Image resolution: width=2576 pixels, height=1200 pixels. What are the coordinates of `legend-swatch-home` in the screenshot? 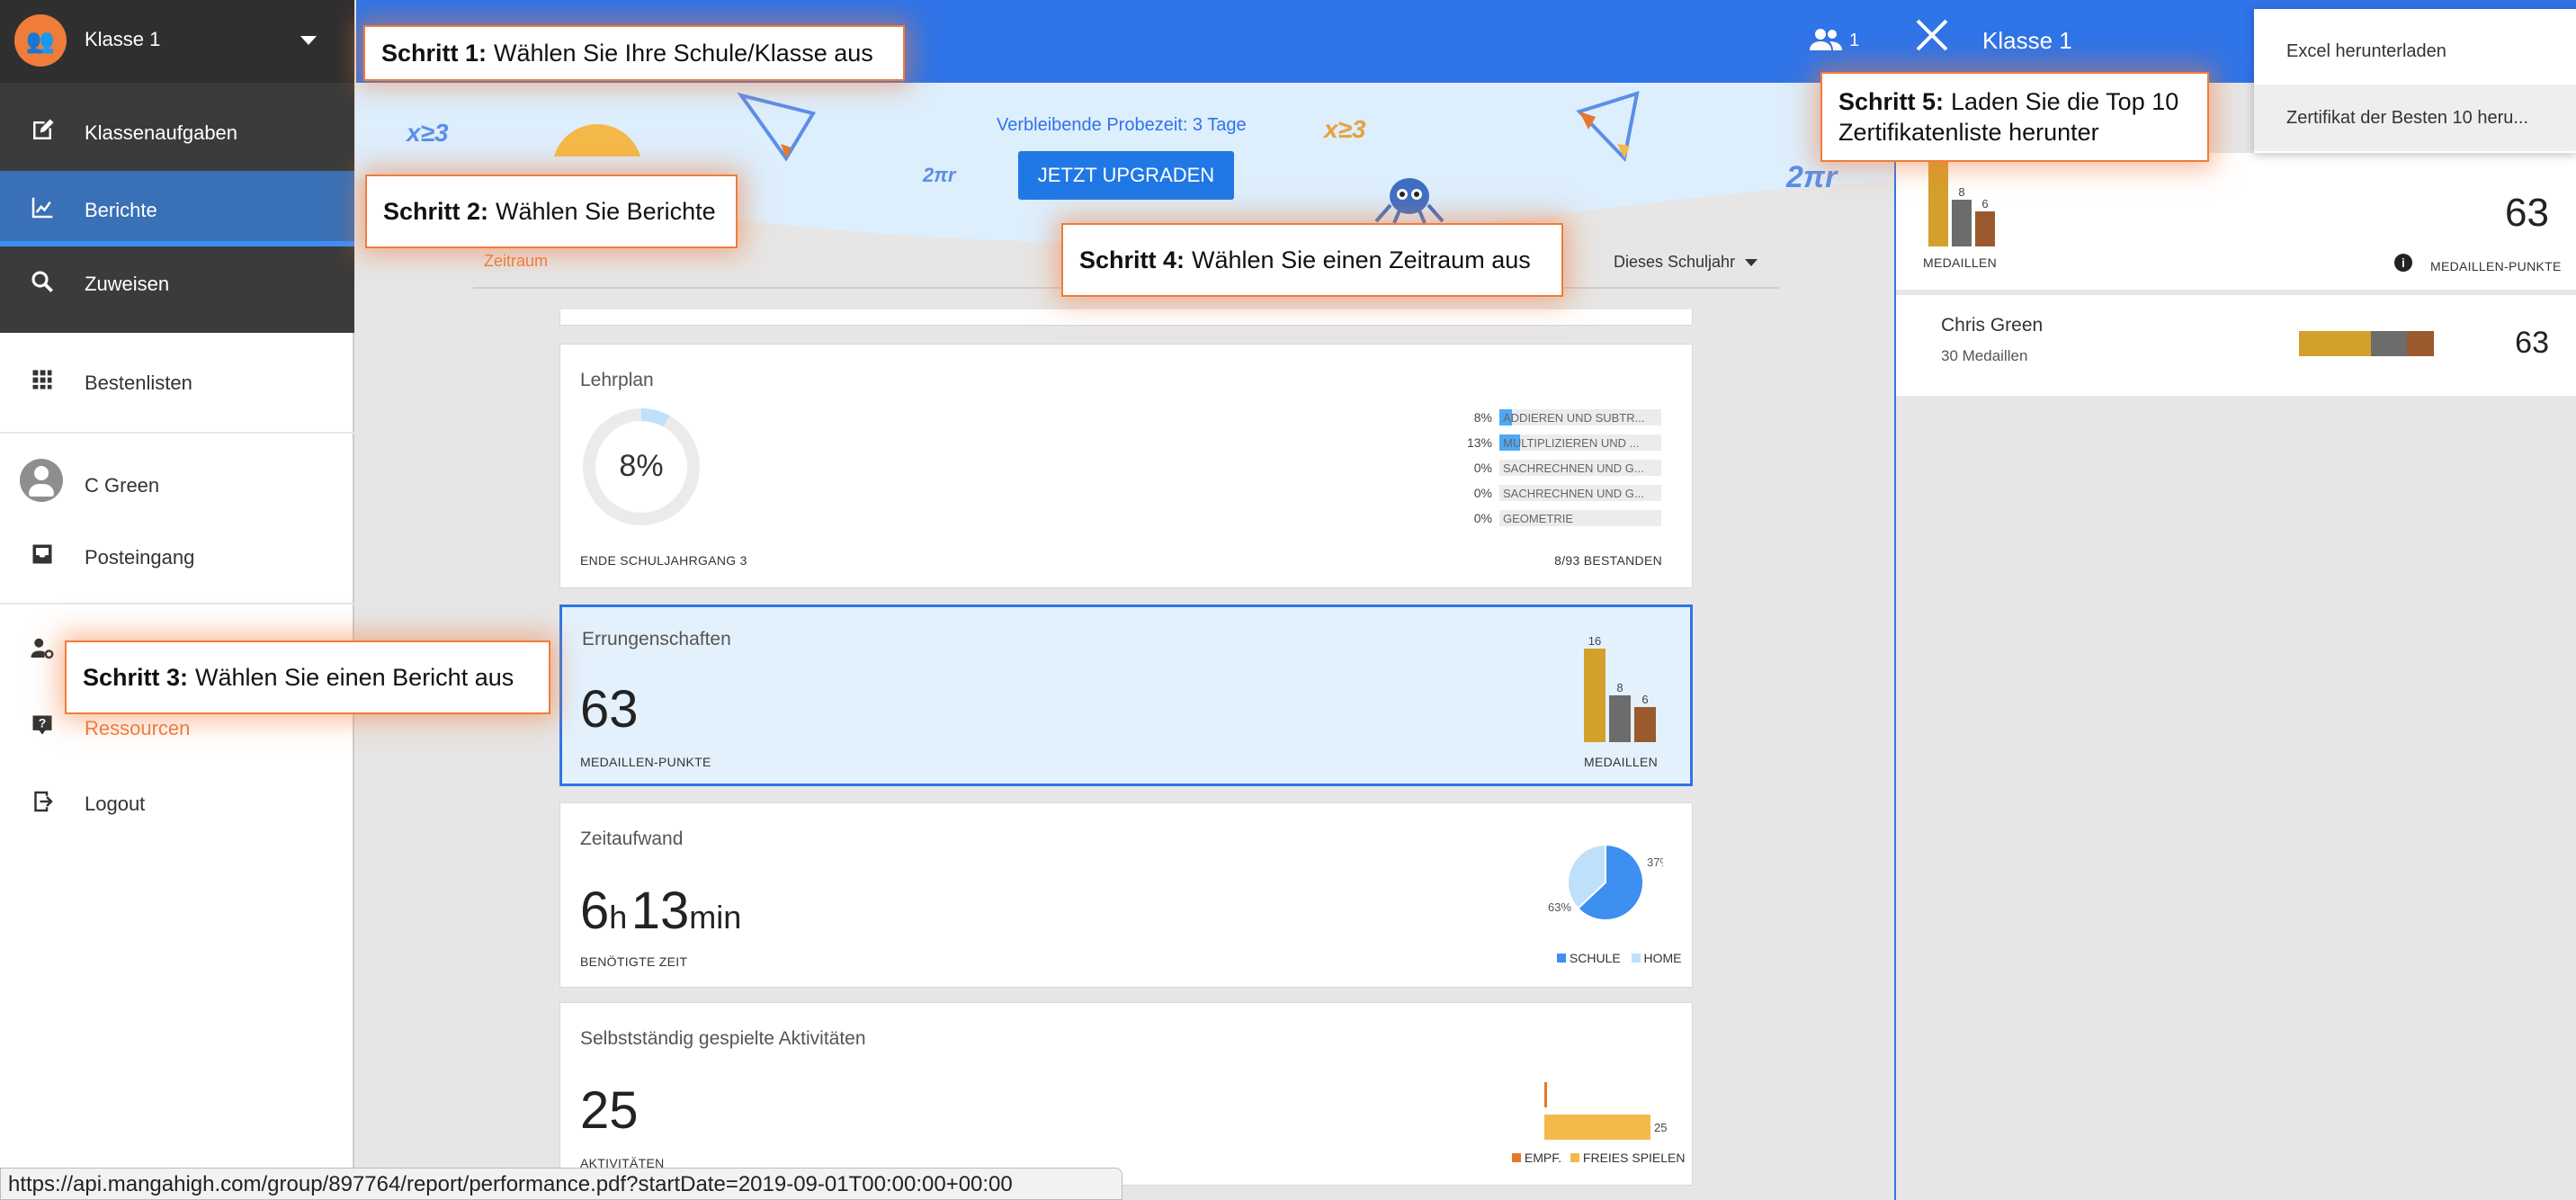 It's located at (1636, 958).